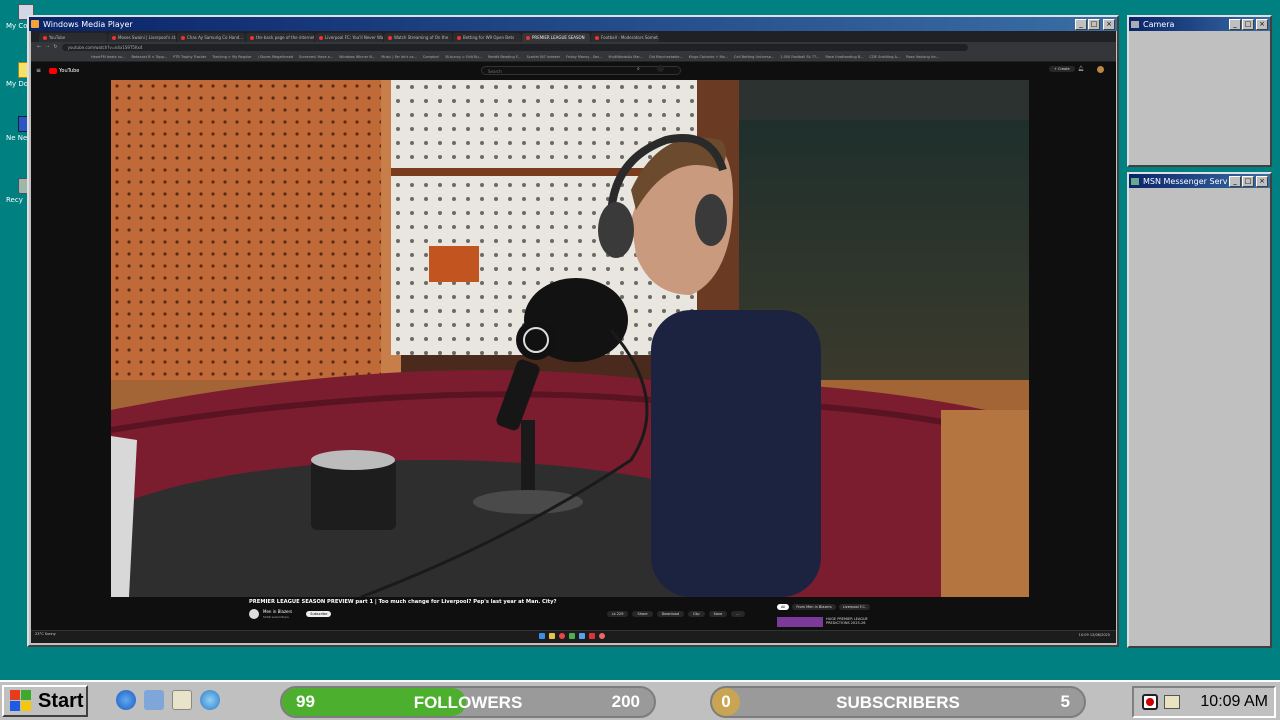 The width and height of the screenshot is (1280, 720). What do you see at coordinates (625, 701) in the screenshot?
I see `followers-goal: 200` at bounding box center [625, 701].